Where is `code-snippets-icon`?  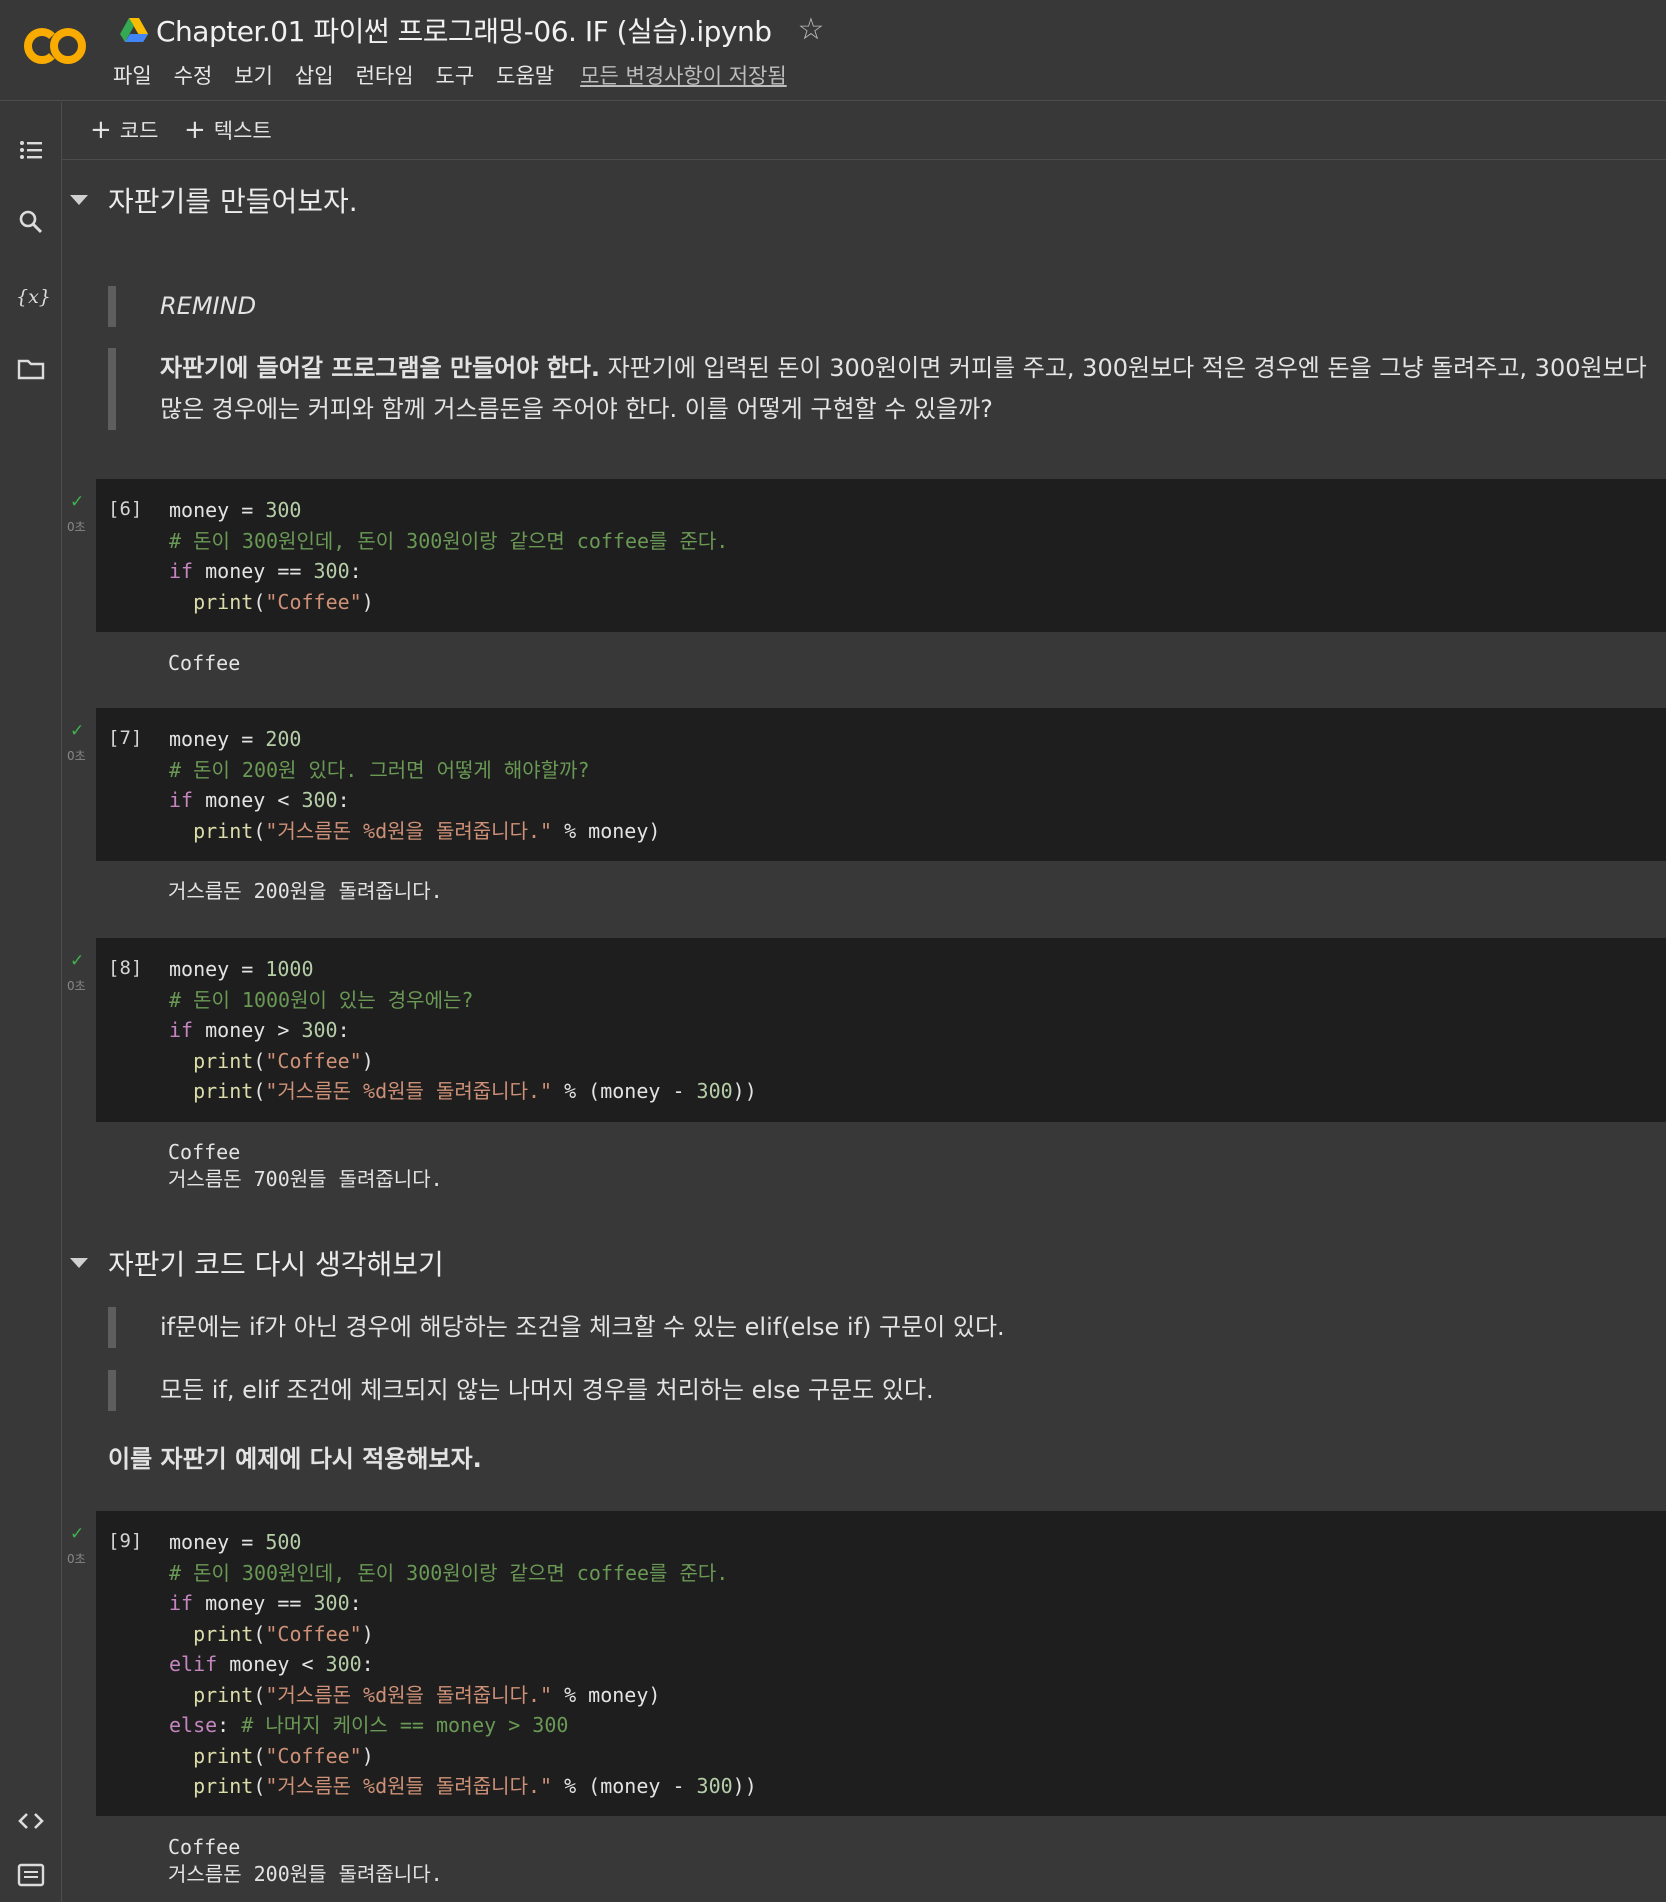
code-snippets-icon is located at coordinates (31, 1821).